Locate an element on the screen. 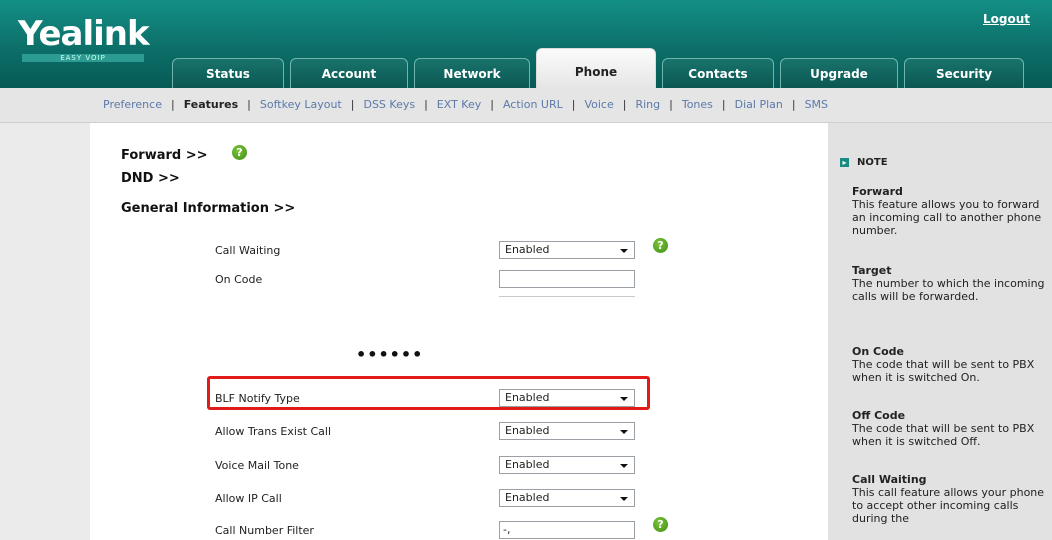 This screenshot has width=1052, height=540. note-title: On Code is located at coordinates (878, 351).